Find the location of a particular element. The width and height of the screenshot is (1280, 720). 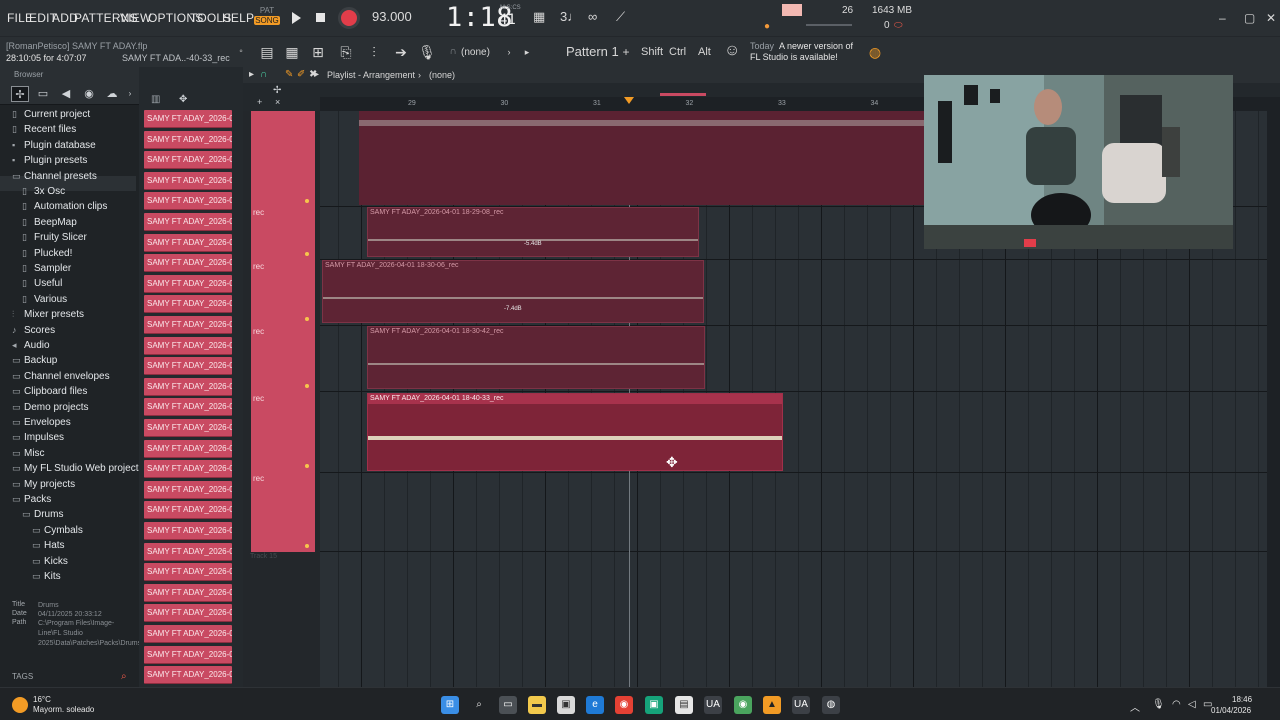

browser-item: ▯ Plucked! is located at coordinates (47, 255).